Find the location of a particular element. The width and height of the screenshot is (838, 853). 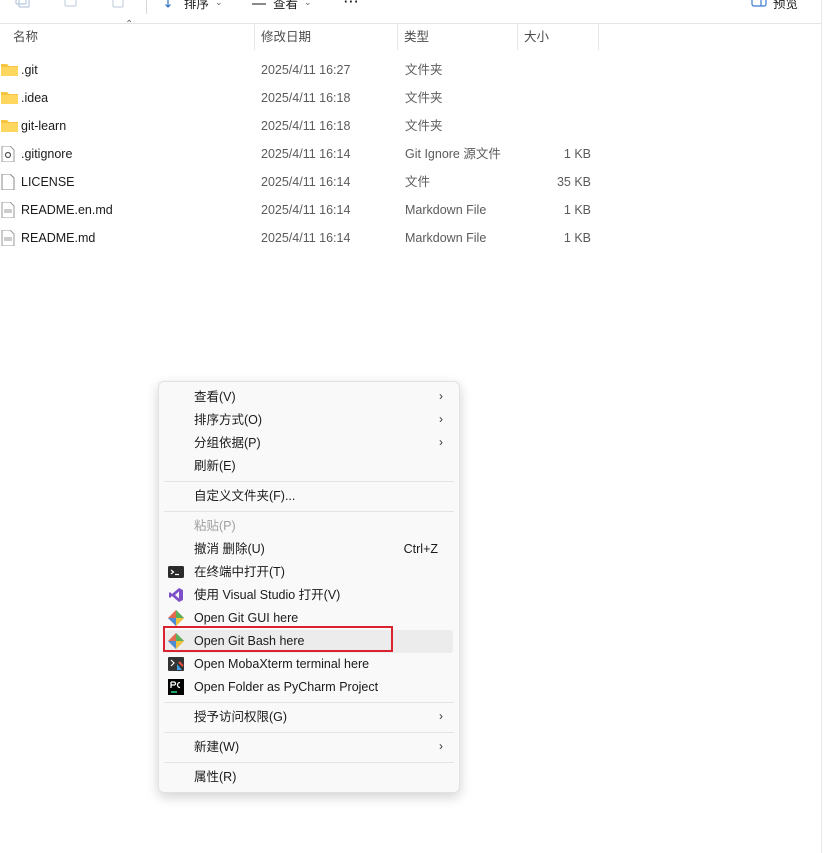

column-header-row: ⌃ 名称 修改日期 类型 大小 is located at coordinates (300, 34).